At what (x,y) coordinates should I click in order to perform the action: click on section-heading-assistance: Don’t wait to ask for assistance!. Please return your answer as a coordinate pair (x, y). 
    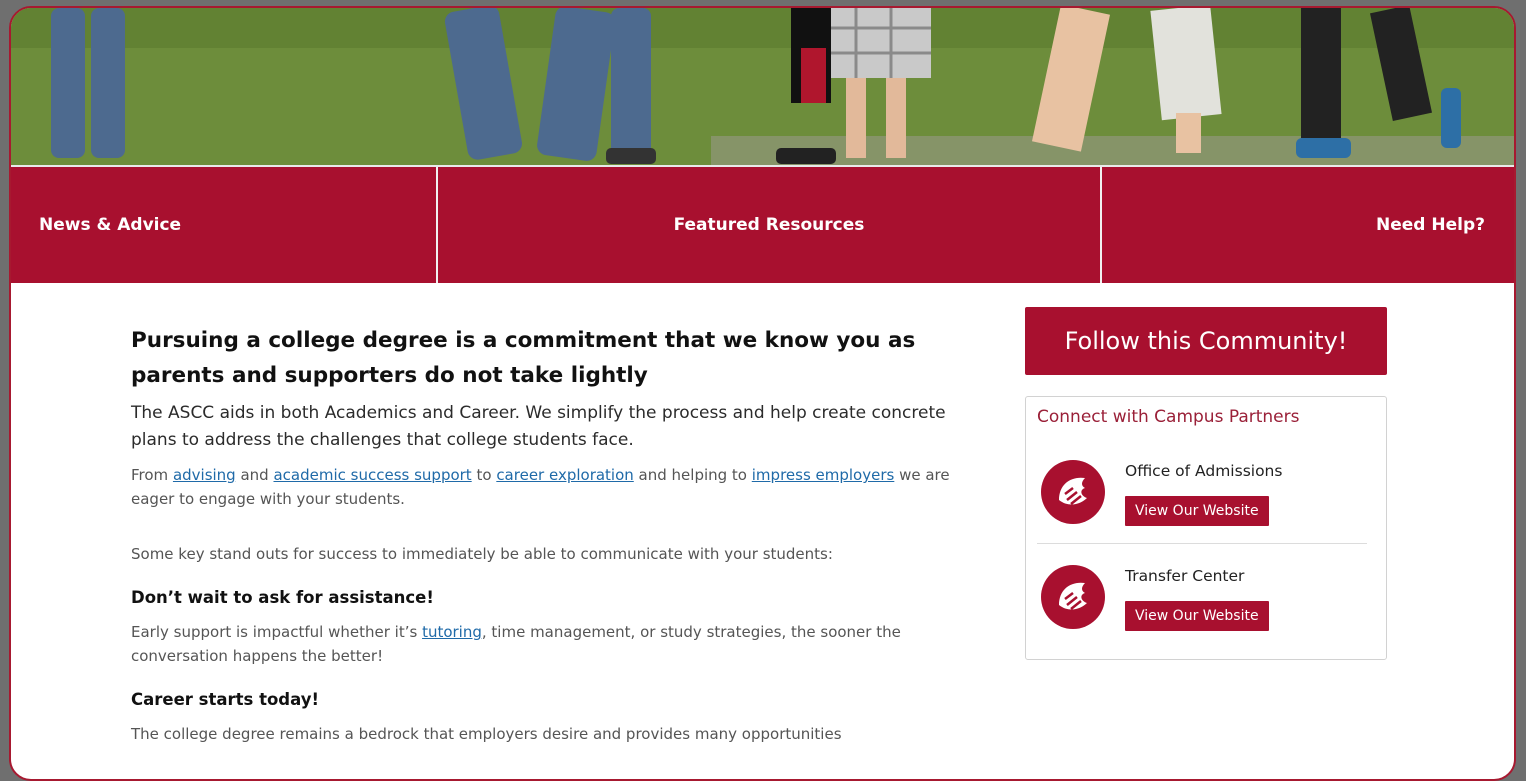
    Looking at the image, I should click on (282, 597).